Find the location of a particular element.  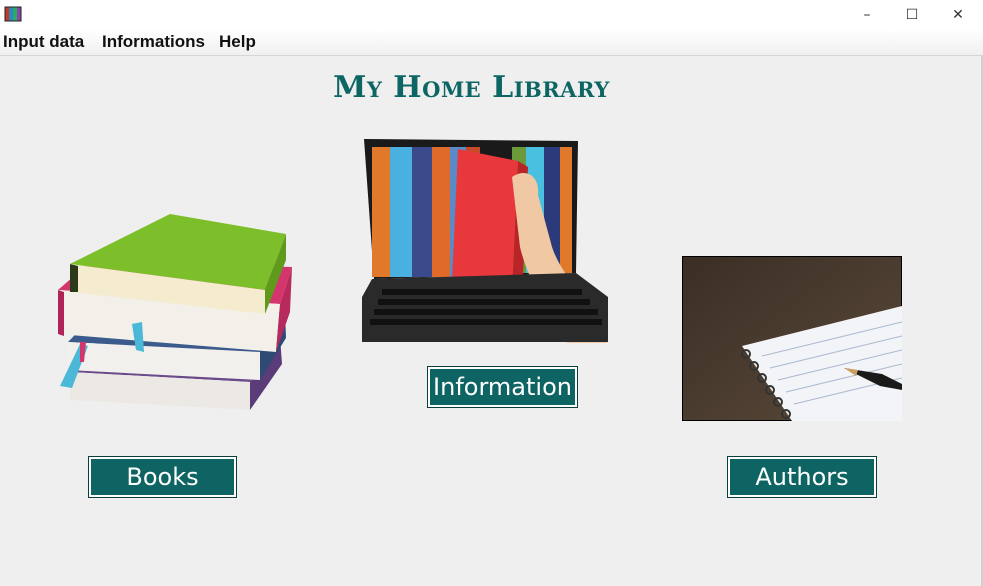

menu-bar: Input data Informations Help is located at coordinates (491, 42).